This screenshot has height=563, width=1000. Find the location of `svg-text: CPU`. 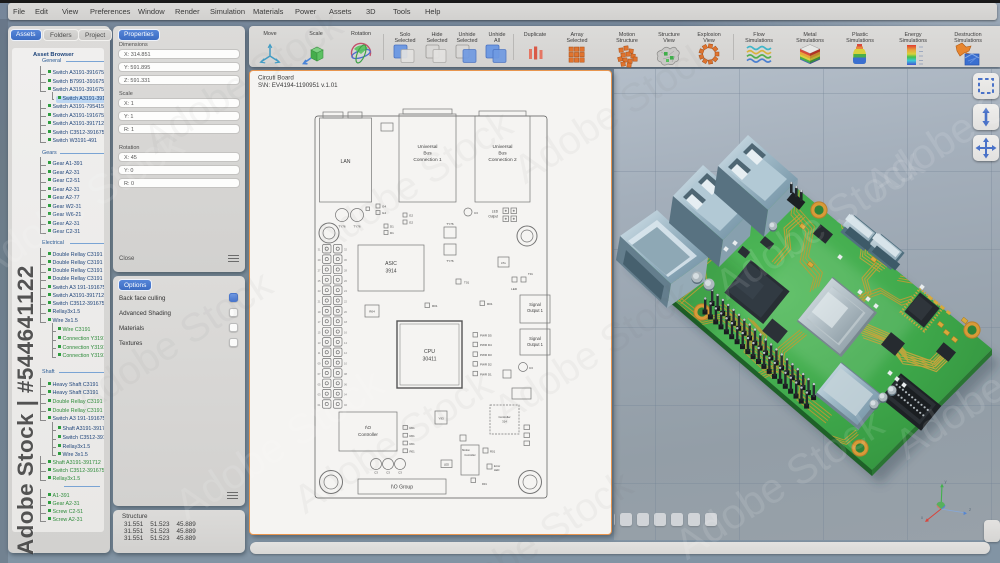

svg-text: CPU is located at coordinates (429, 352).